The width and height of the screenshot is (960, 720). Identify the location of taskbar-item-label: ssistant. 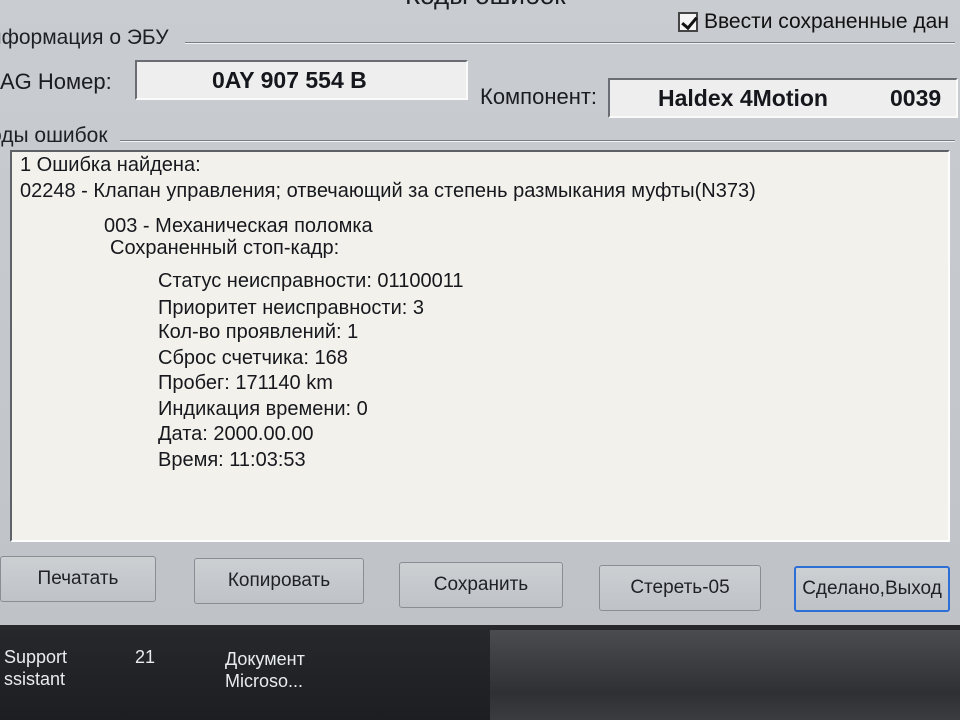
(35, 679).